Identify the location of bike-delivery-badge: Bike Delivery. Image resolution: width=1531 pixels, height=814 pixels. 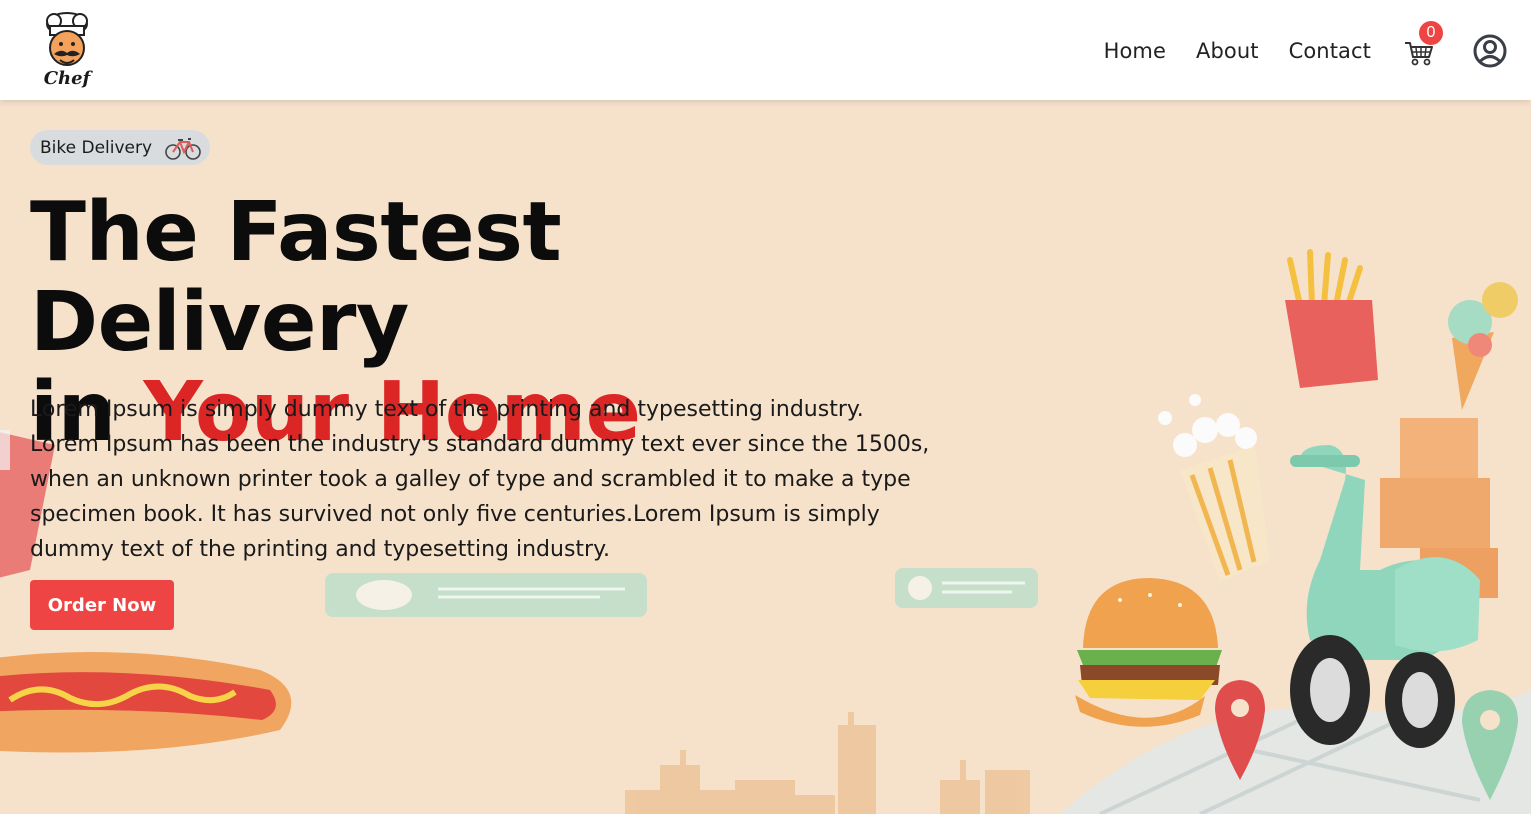
(120, 147).